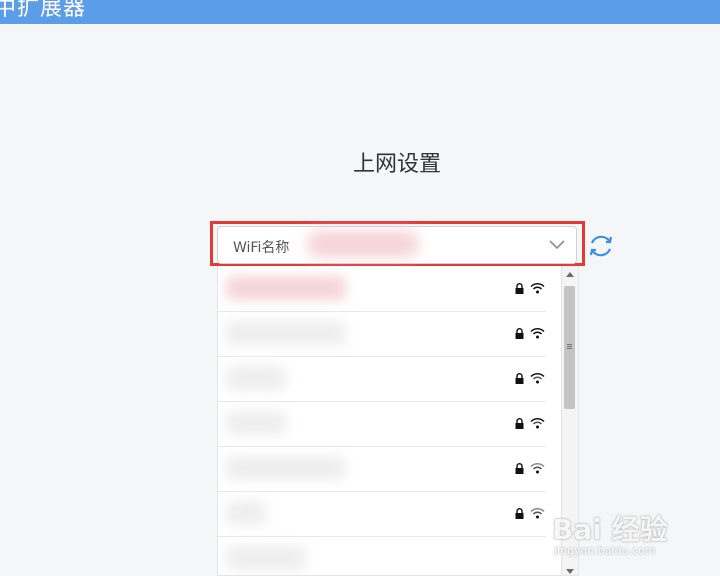 The height and width of the screenshot is (576, 720). Describe the element at coordinates (557, 244) in the screenshot. I see `chevron-down-icon` at that location.